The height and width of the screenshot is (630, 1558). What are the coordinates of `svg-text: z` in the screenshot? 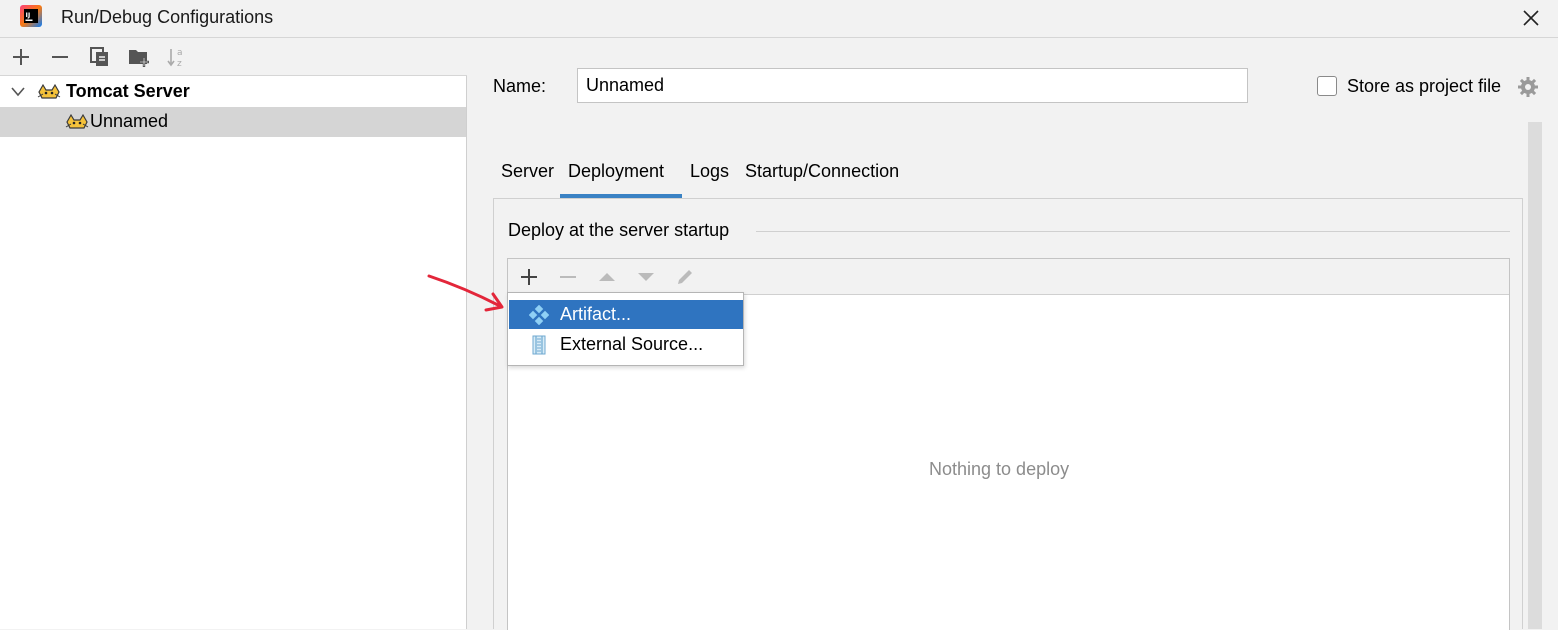 It's located at (179, 64).